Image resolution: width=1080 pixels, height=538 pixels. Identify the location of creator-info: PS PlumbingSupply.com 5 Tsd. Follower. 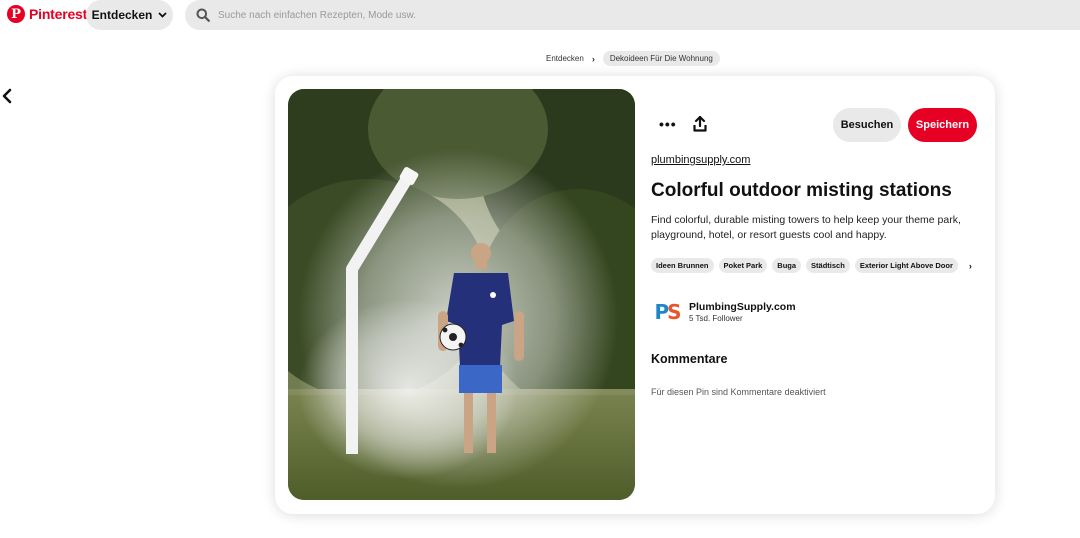
(723, 312).